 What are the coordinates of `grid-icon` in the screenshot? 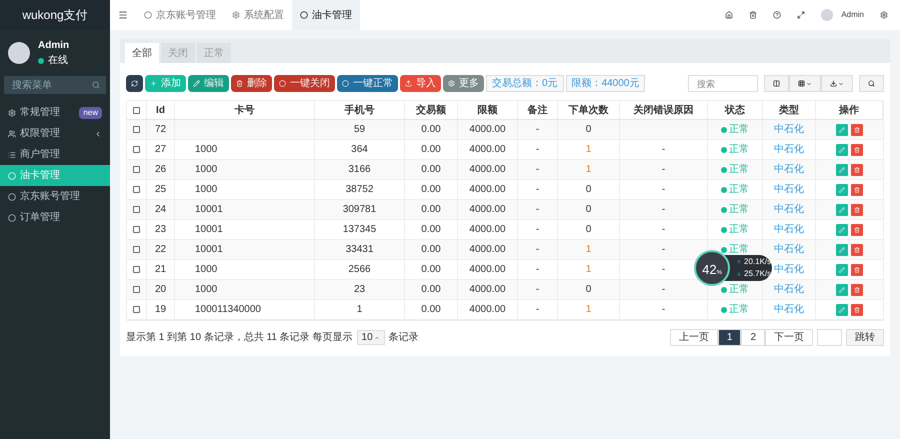 It's located at (801, 83).